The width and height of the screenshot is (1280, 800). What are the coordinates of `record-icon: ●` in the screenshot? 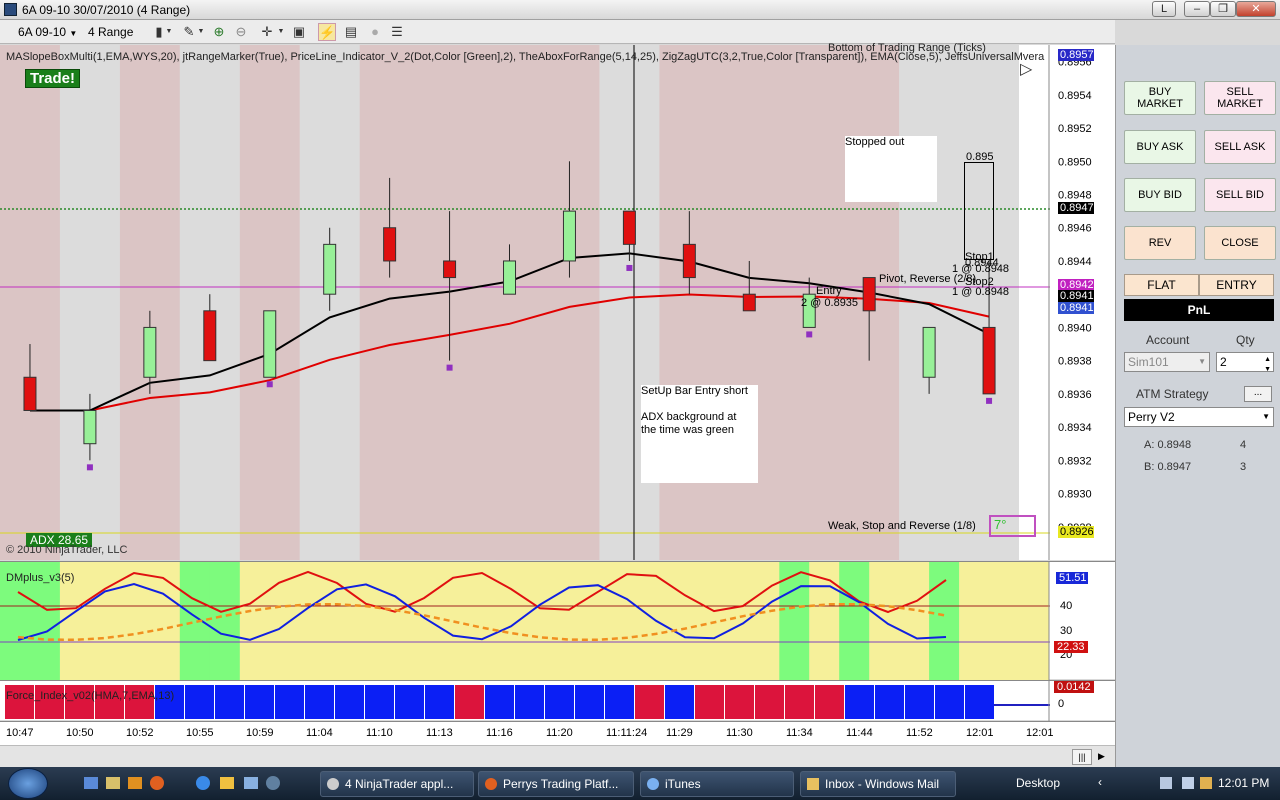 It's located at (375, 32).